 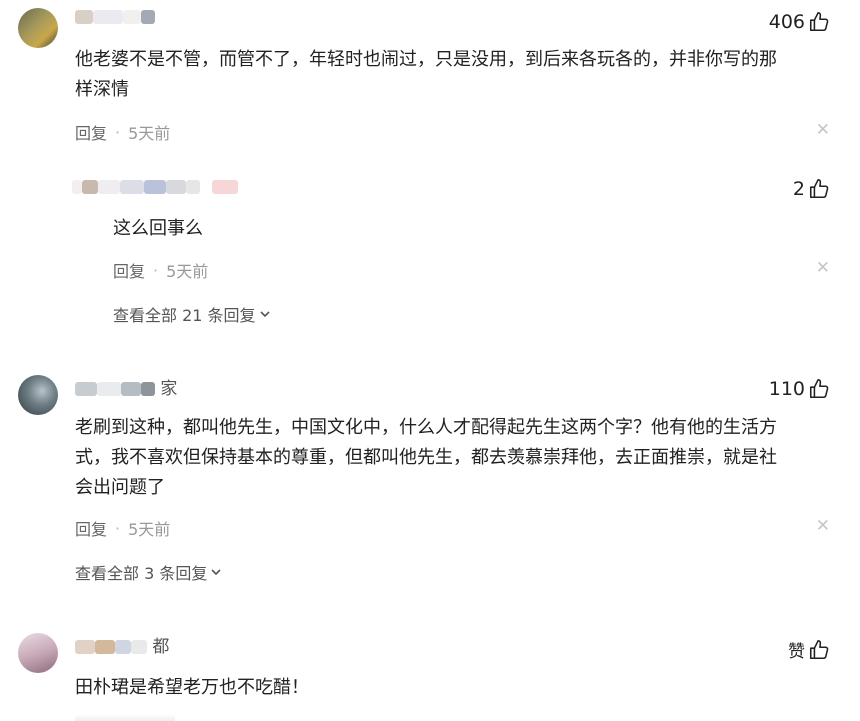 I want to click on like-button: 赞, so click(x=809, y=649).